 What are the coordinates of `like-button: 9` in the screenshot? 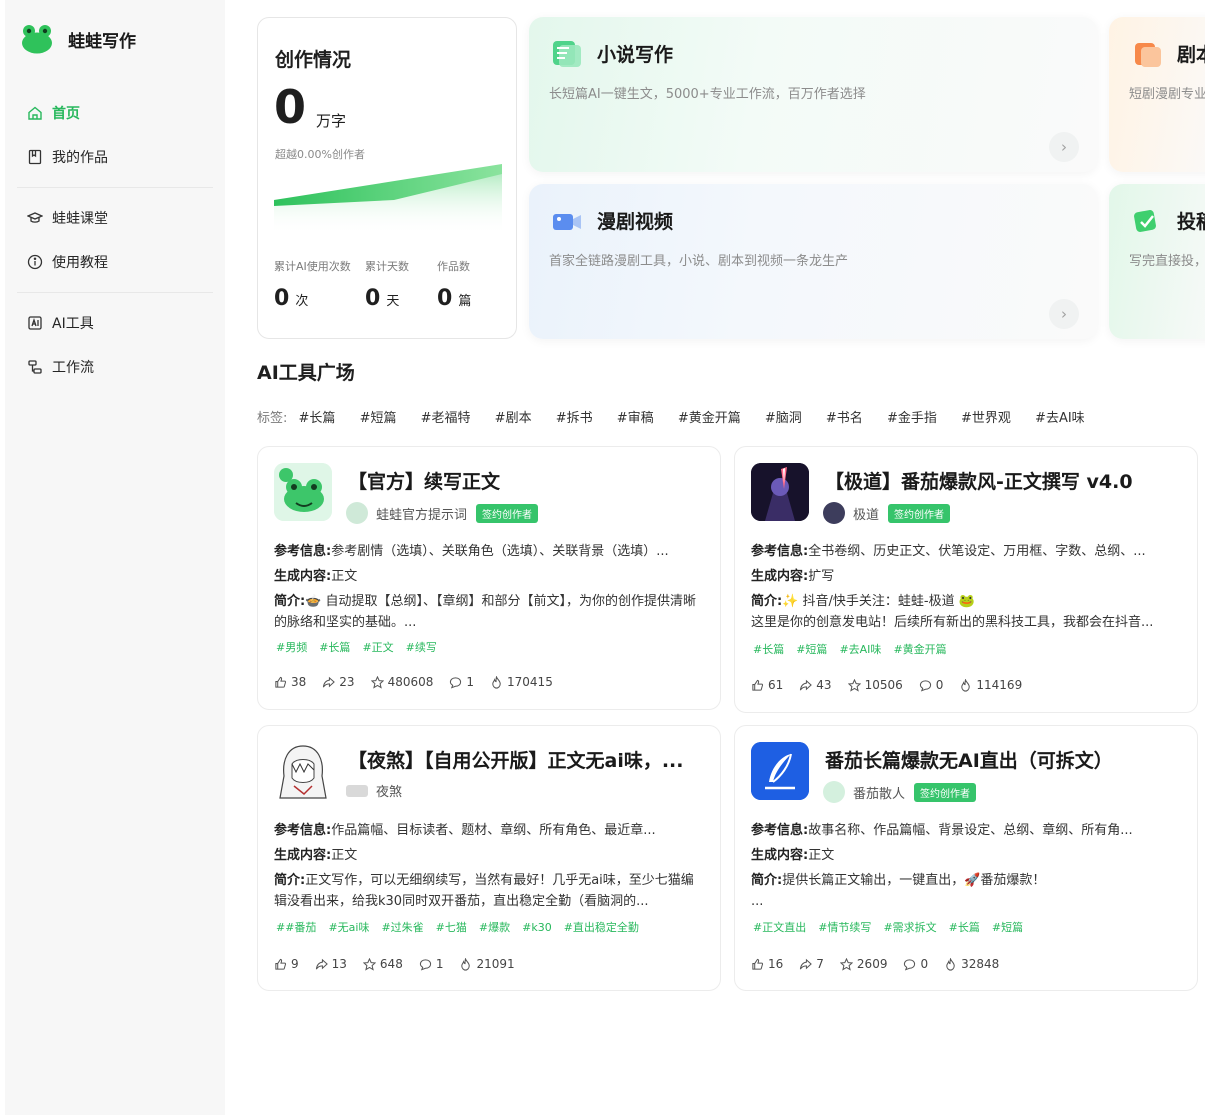 It's located at (286, 964).